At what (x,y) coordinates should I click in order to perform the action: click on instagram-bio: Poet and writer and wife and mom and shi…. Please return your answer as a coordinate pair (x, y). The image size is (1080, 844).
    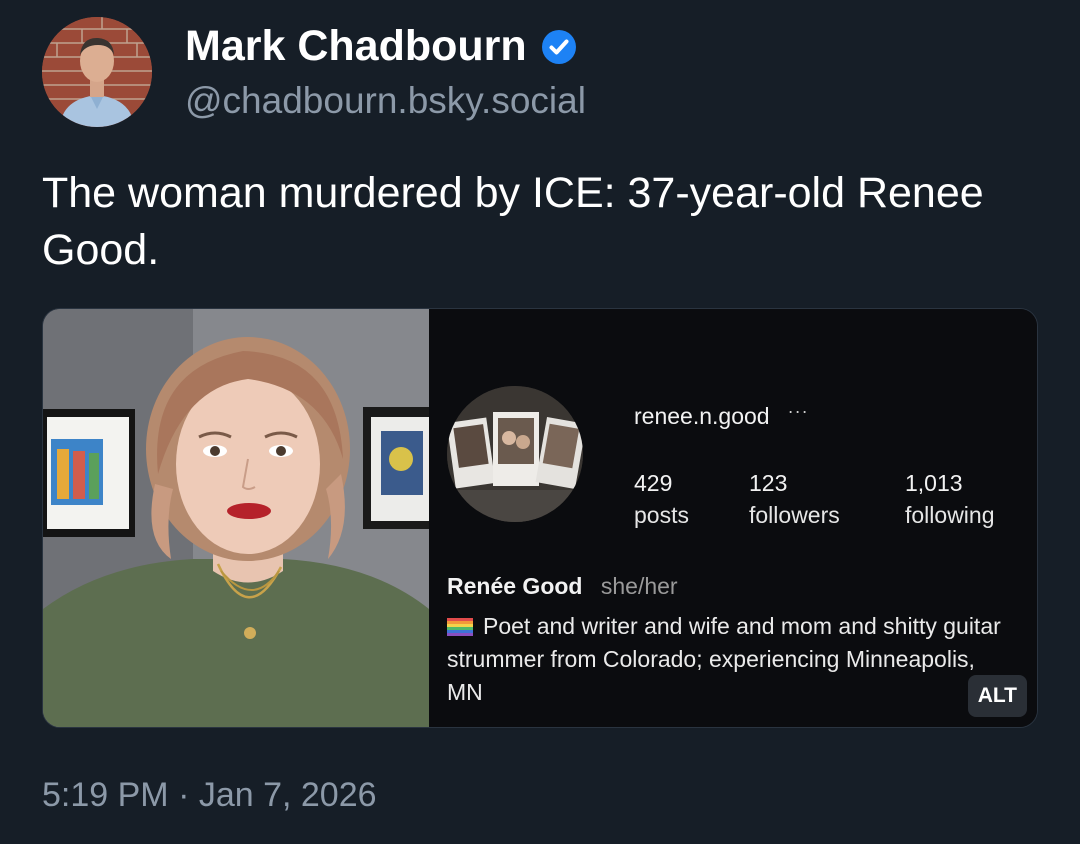
    Looking at the image, I should click on (727, 659).